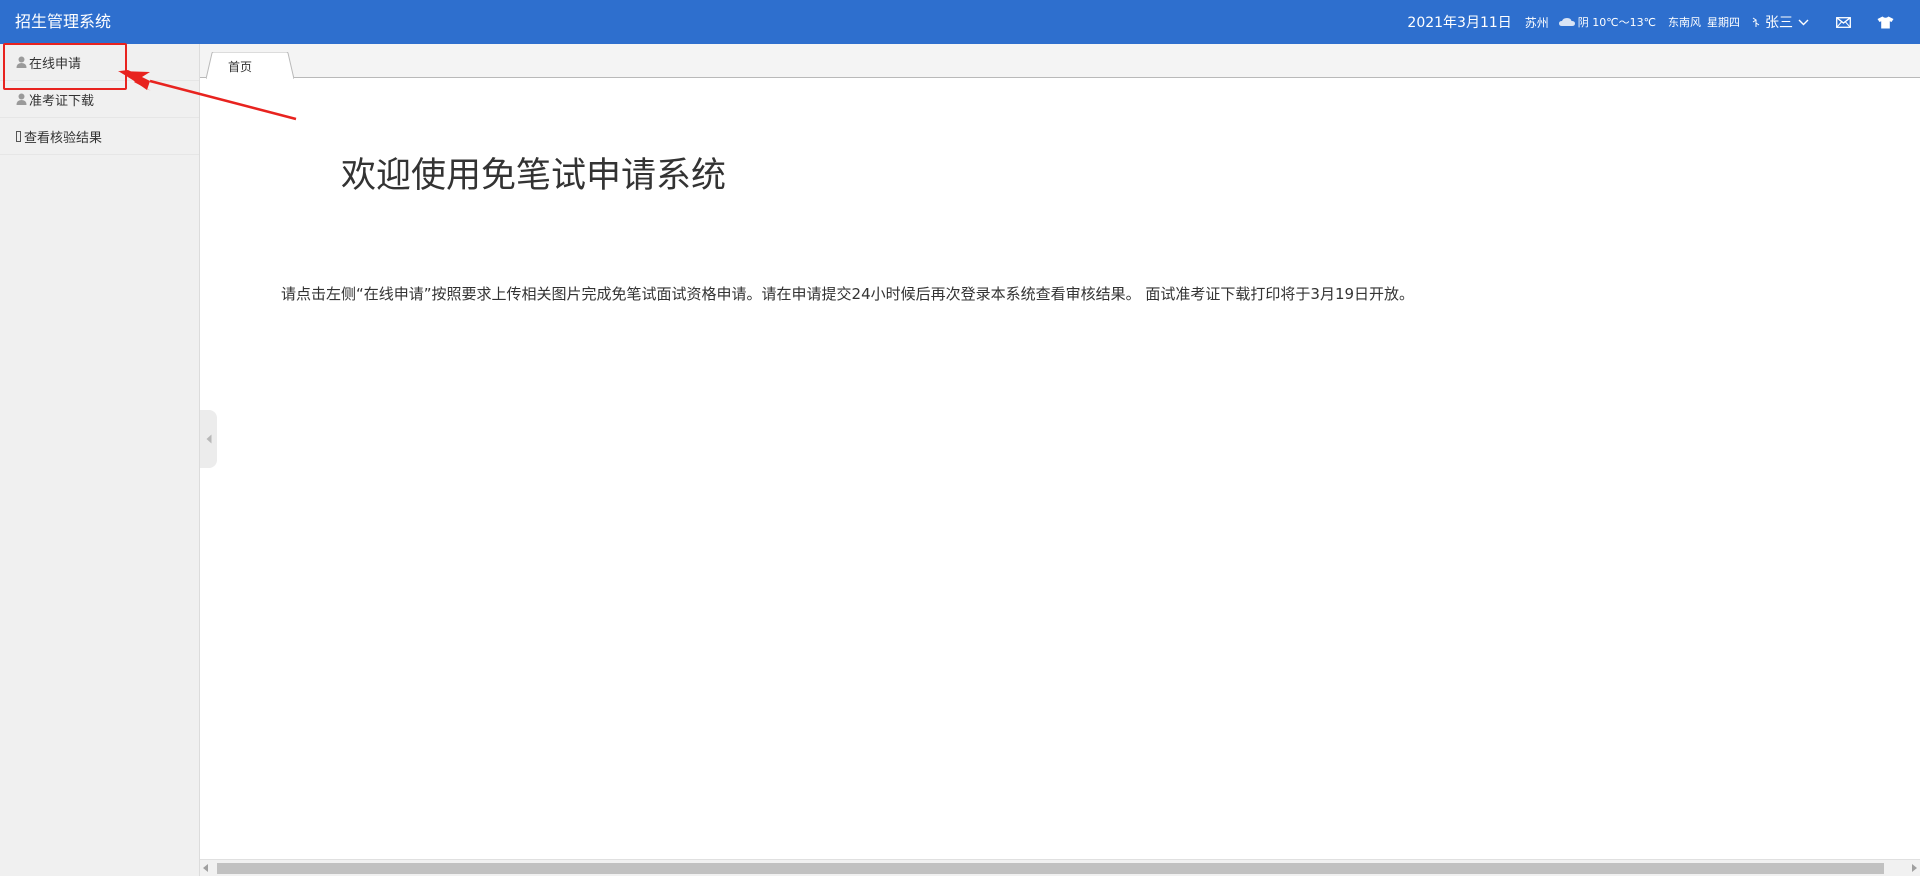  Describe the element at coordinates (205, 868) in the screenshot. I see `scroll-left-arrow-icon` at that location.